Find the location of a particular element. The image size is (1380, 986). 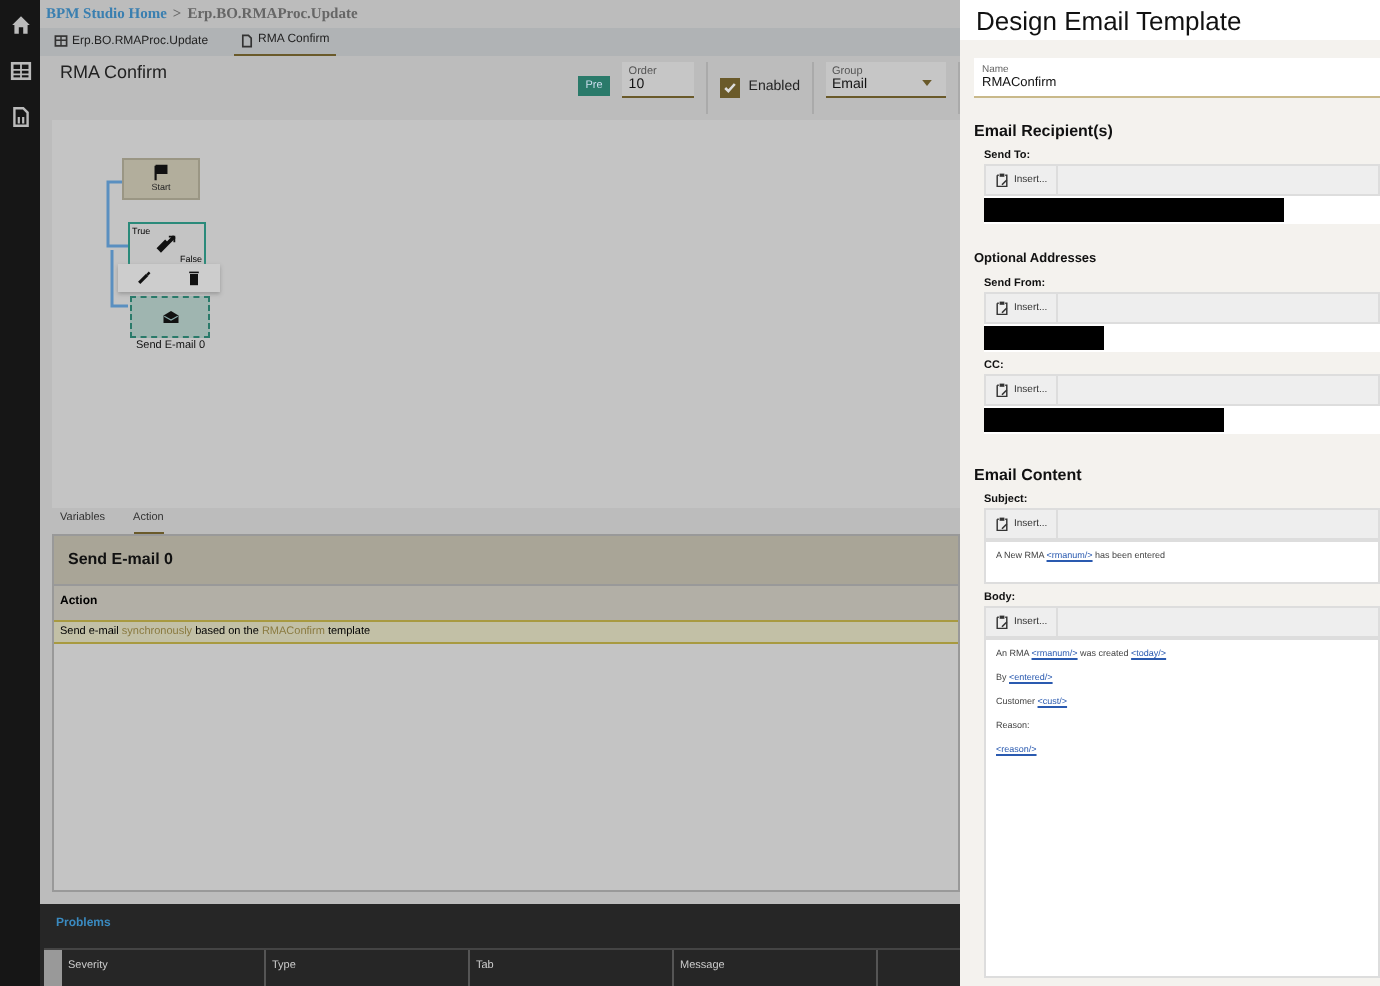

panel-title: Send E-mail 0 is located at coordinates (120, 559).